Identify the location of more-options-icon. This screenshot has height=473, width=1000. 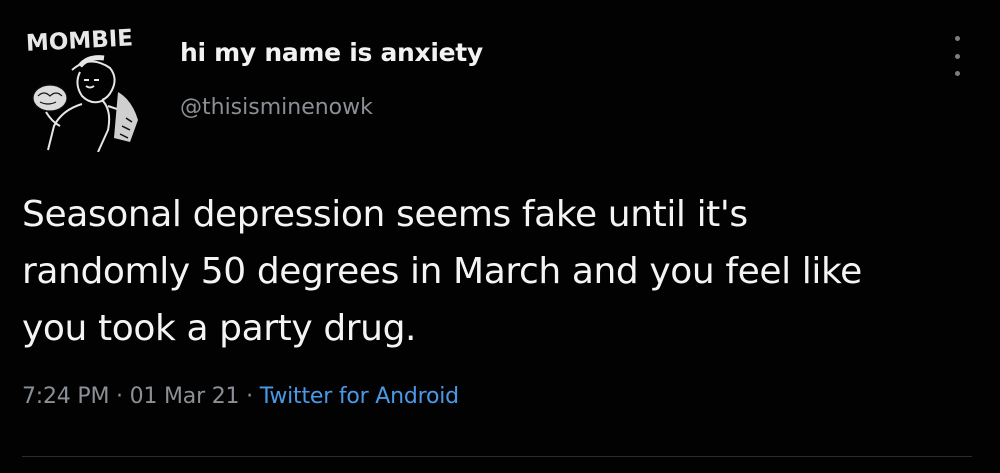
(957, 56).